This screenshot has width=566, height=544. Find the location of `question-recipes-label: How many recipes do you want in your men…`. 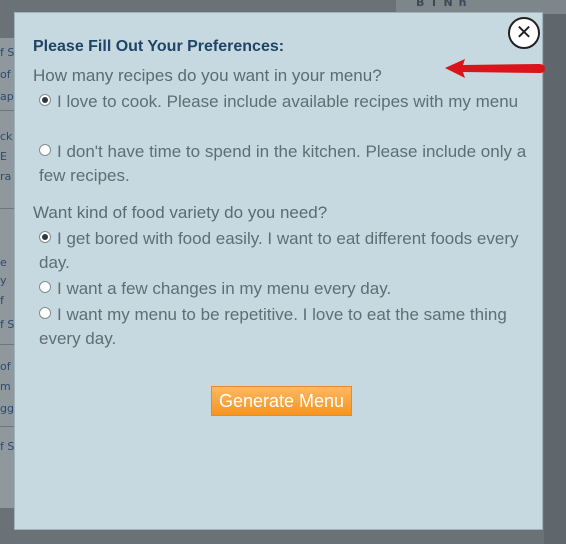

question-recipes-label: How many recipes do you want in your men… is located at coordinates (207, 75).